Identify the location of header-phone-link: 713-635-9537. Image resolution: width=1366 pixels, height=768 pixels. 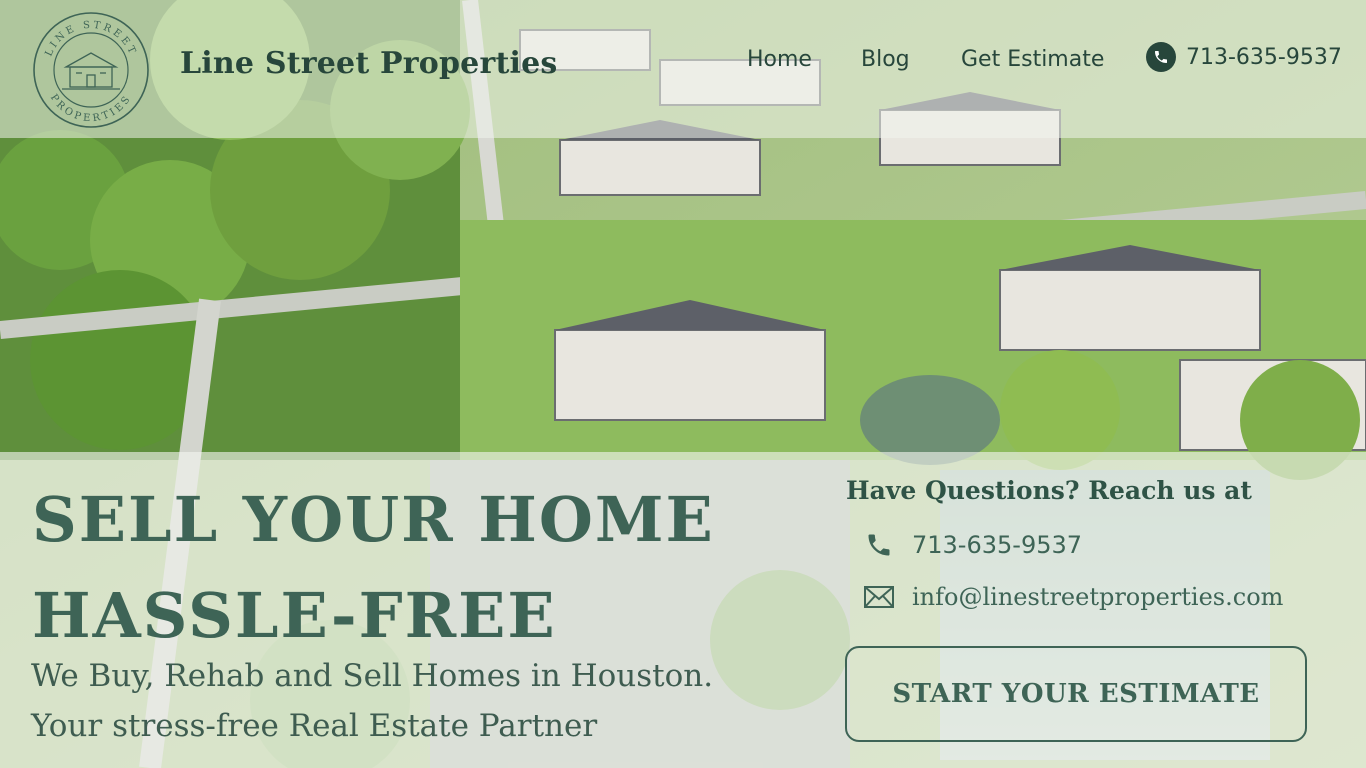
(1244, 57).